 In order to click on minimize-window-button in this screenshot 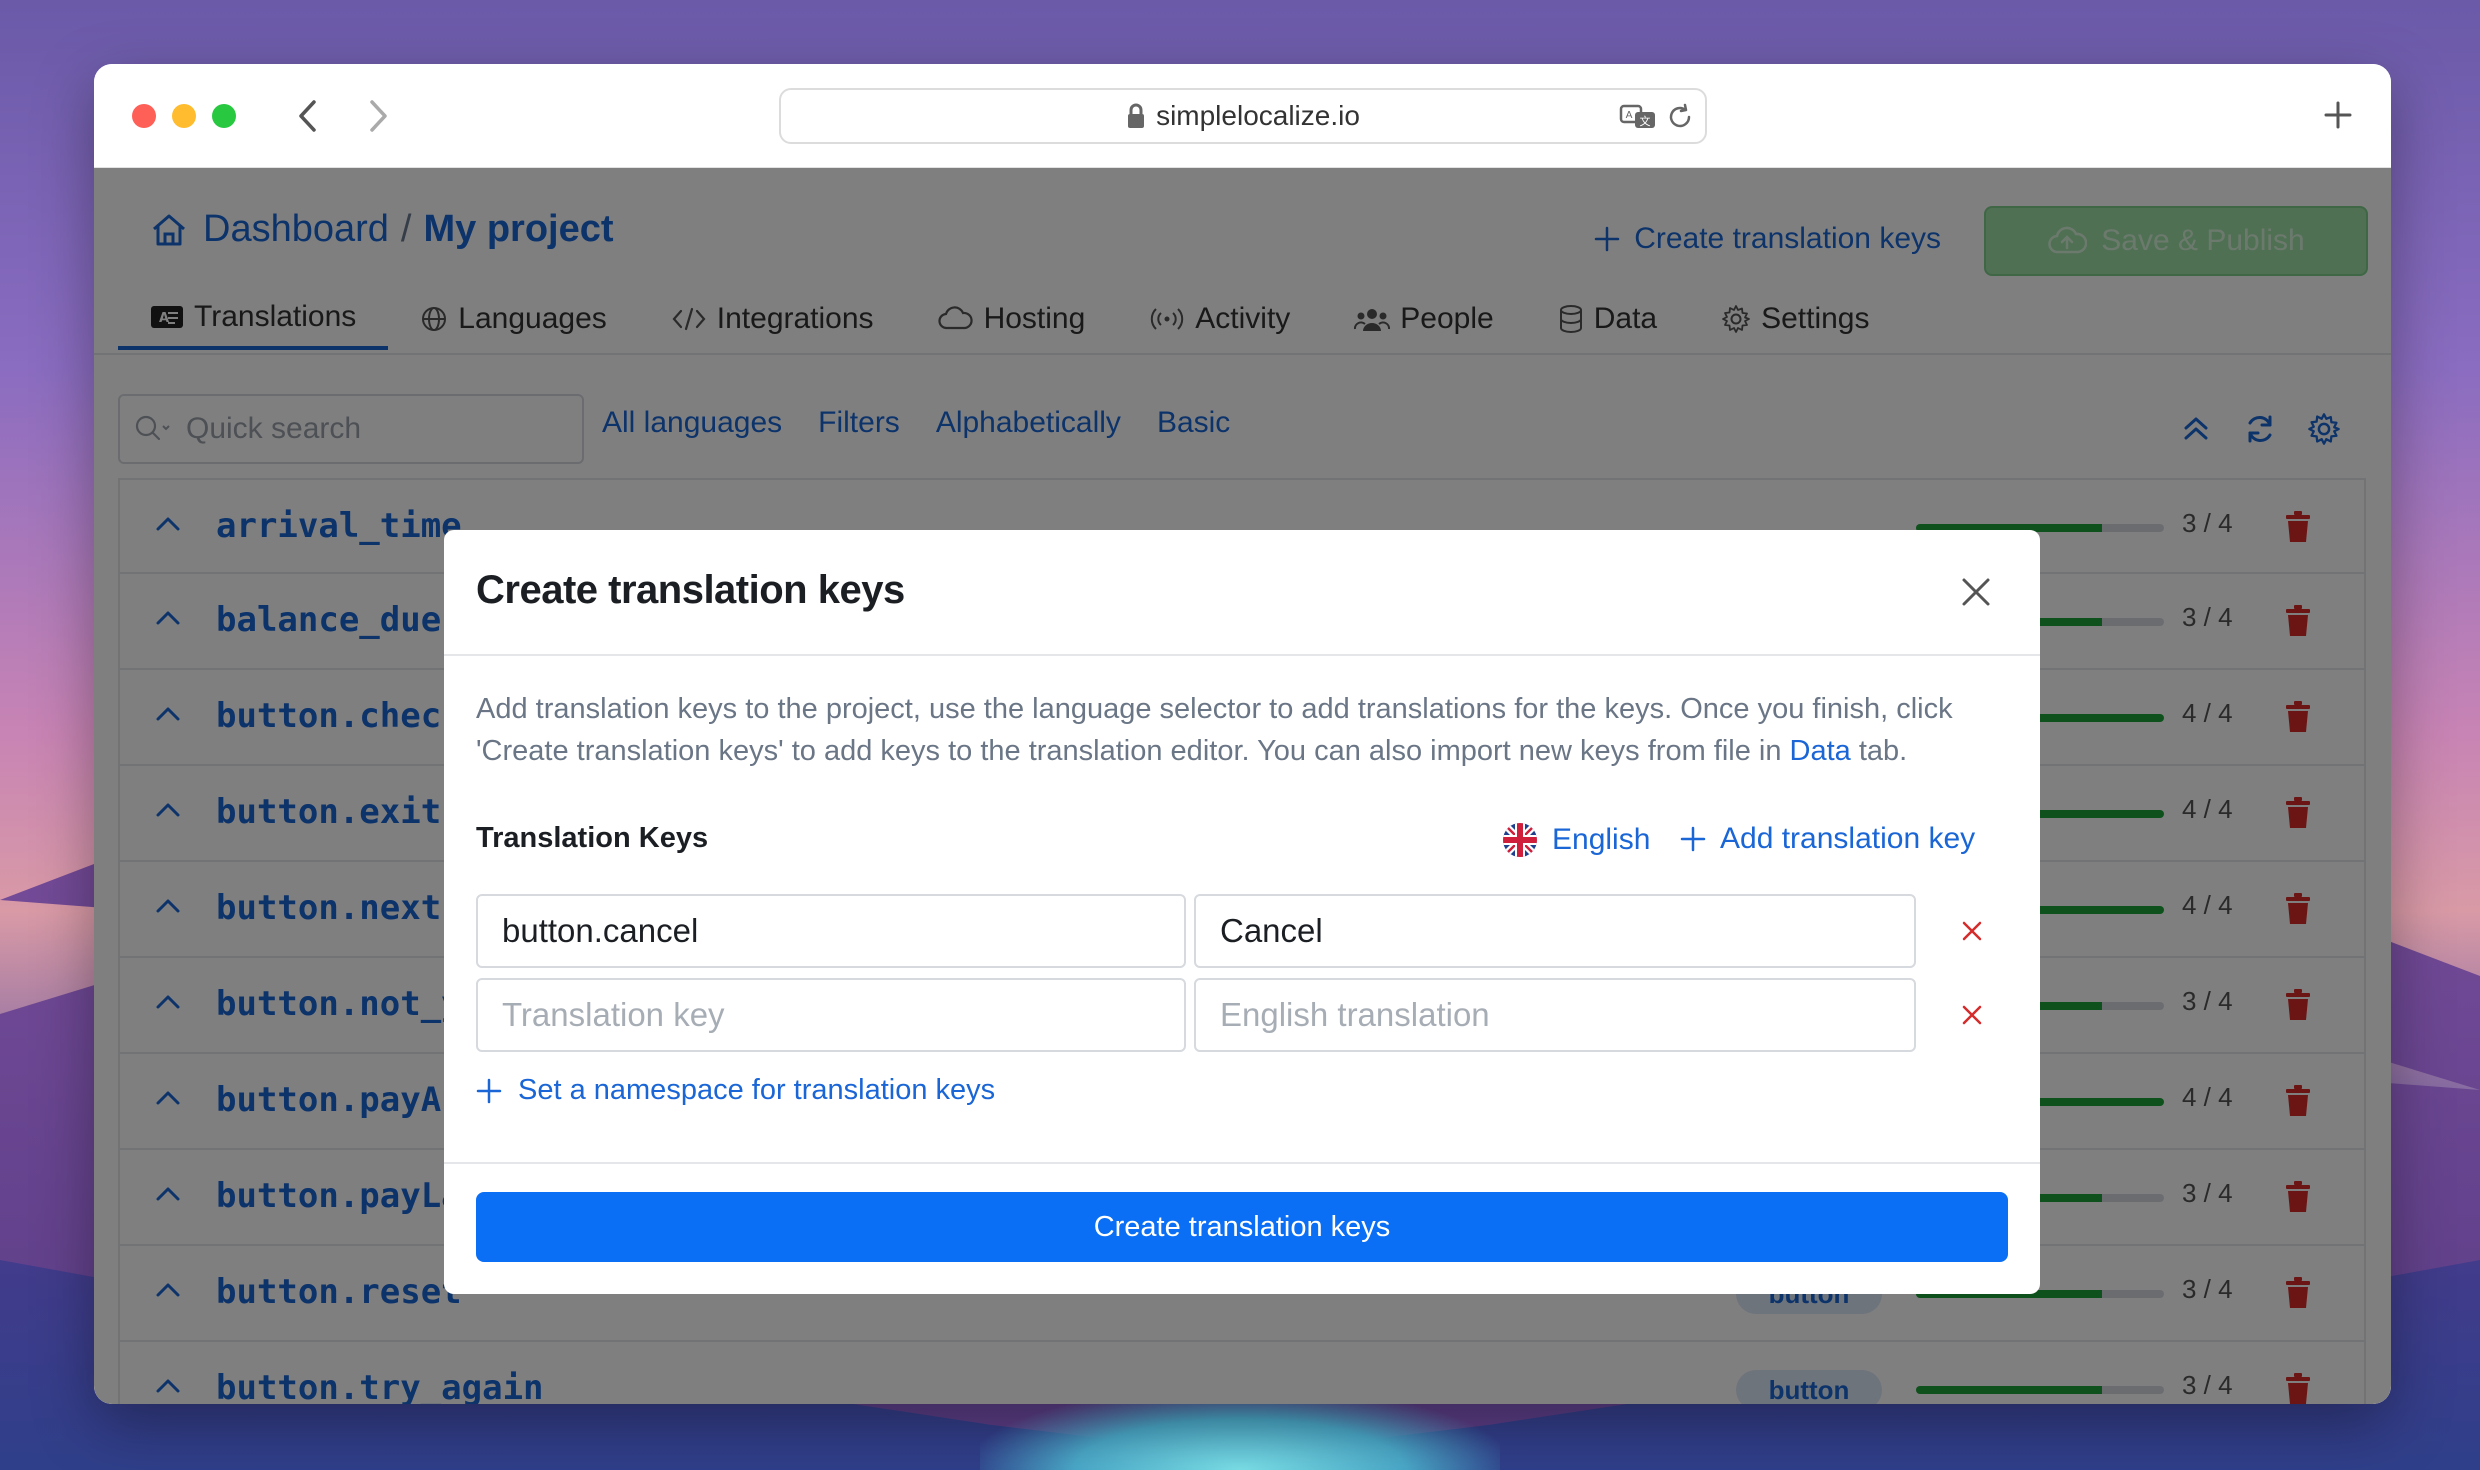, I will do `click(184, 116)`.